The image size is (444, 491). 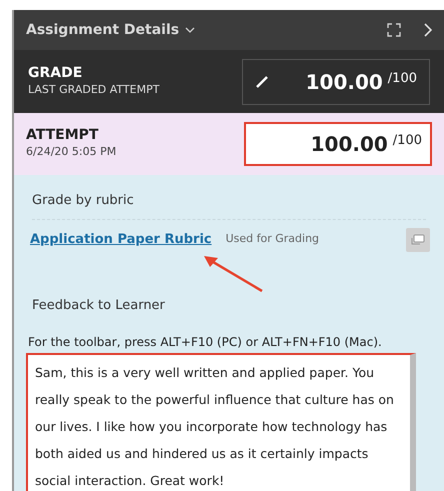 What do you see at coordinates (94, 90) in the screenshot?
I see `grade-sublabel: LAST GRADED ATTEMPT` at bounding box center [94, 90].